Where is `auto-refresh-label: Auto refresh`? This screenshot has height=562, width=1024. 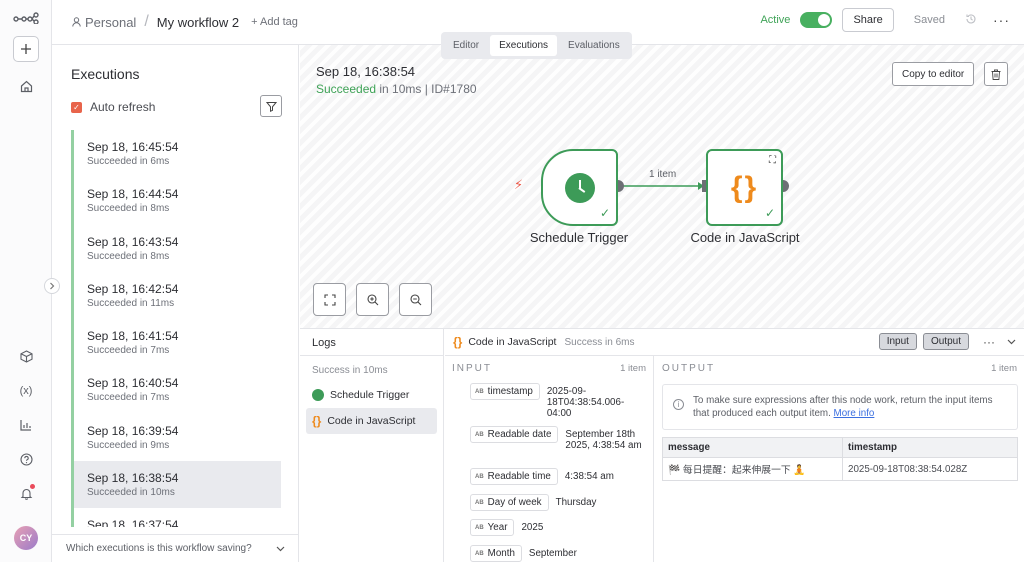 auto-refresh-label: Auto refresh is located at coordinates (123, 107).